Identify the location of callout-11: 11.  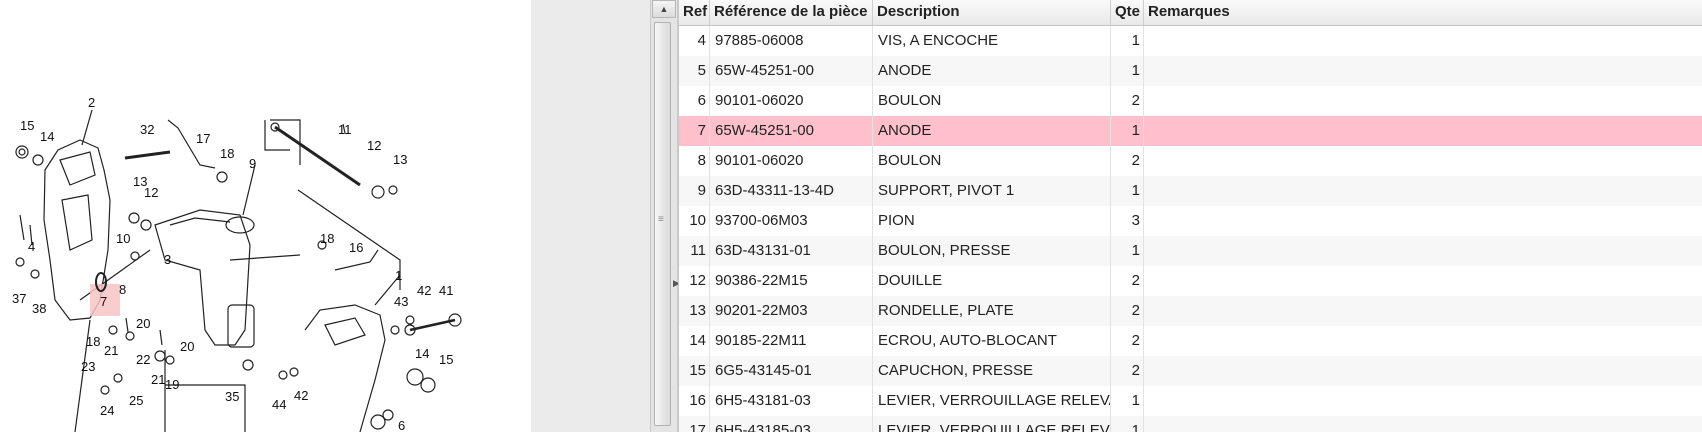
(345, 129).